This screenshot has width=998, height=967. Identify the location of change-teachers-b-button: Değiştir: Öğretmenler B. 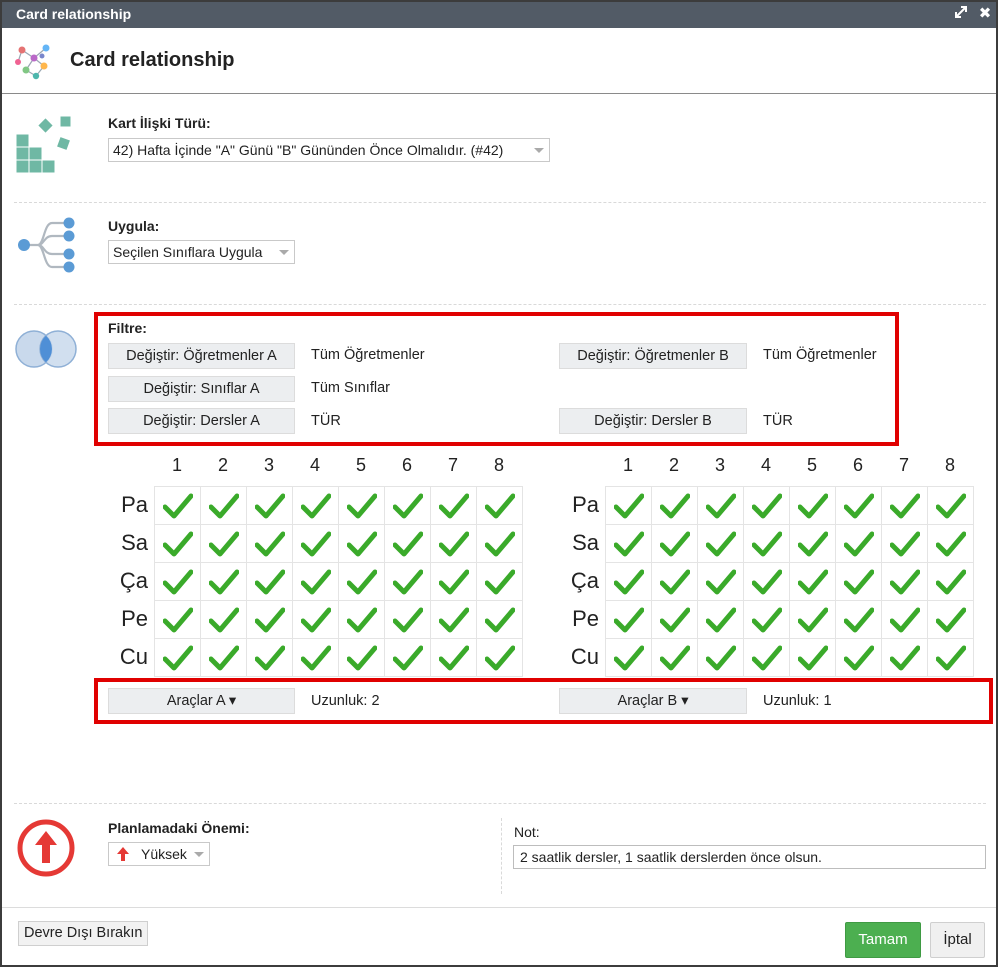
(653, 356).